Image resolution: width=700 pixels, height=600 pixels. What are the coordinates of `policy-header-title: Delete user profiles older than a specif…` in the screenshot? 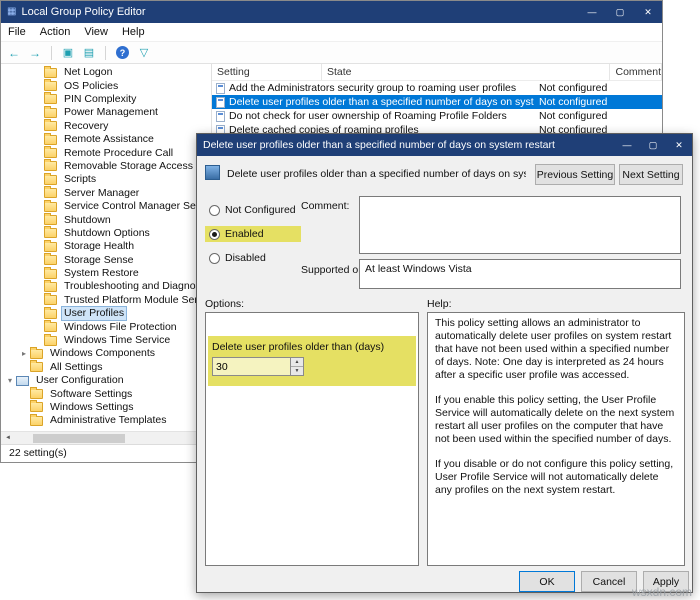 It's located at (376, 174).